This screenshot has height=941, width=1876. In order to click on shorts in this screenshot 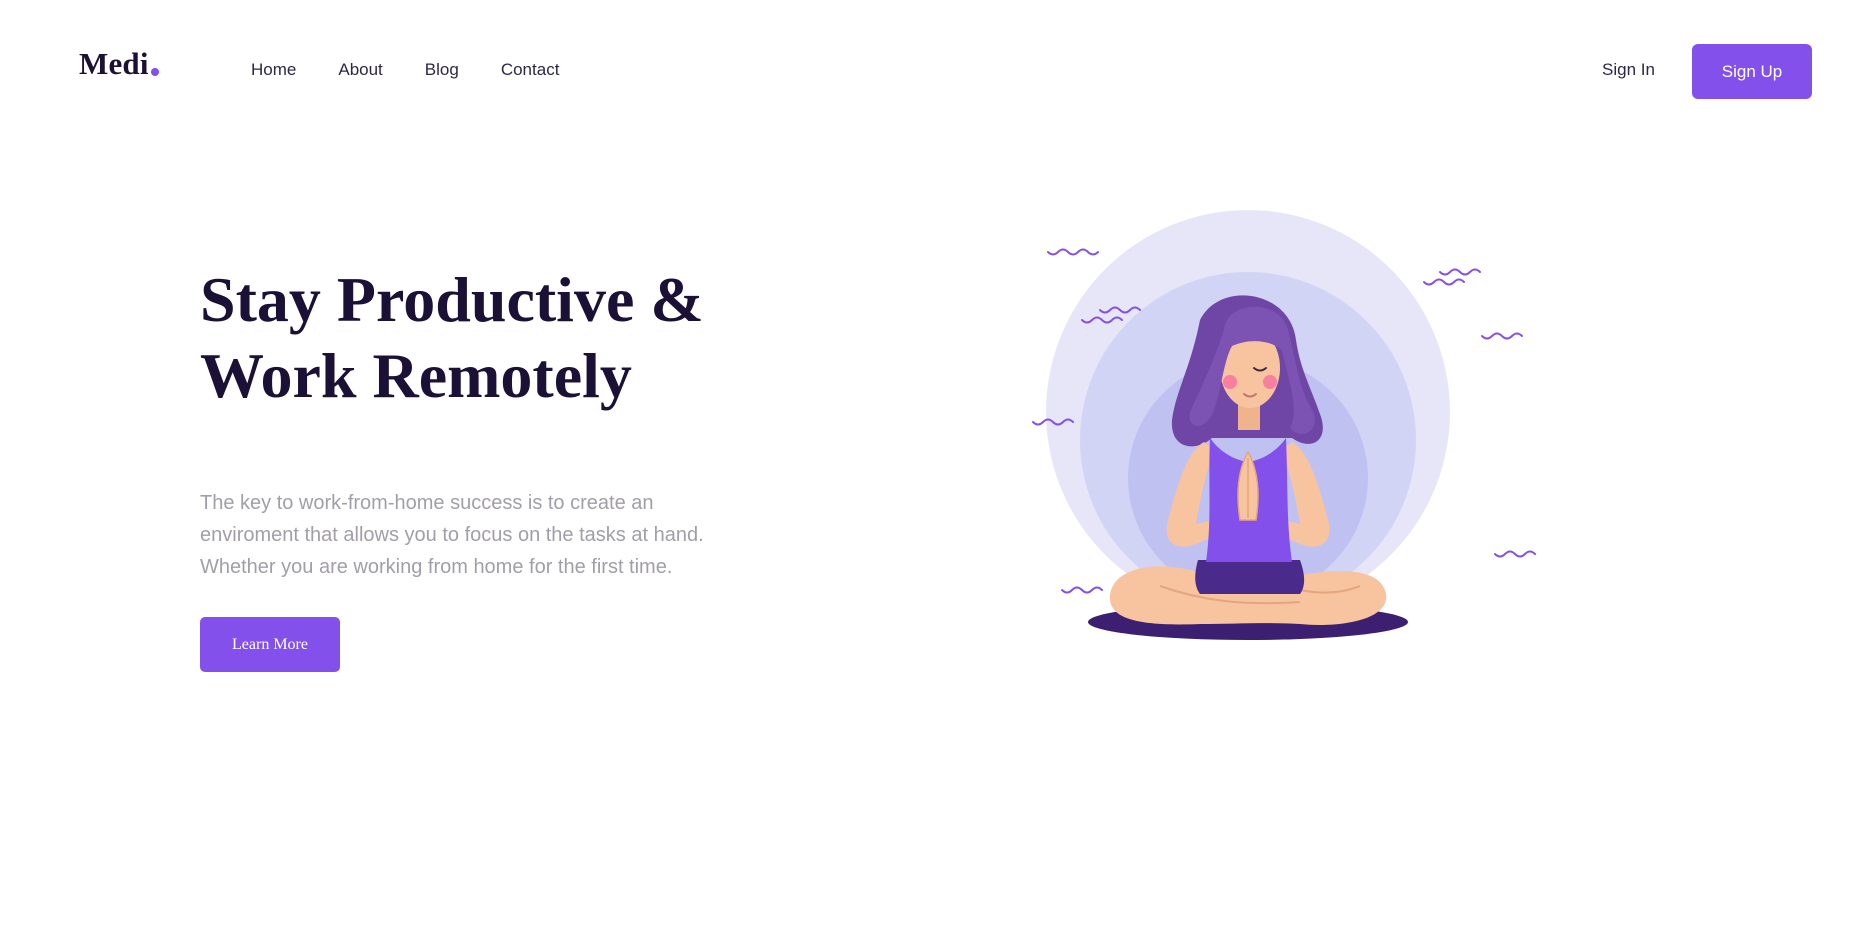, I will do `click(1250, 577)`.